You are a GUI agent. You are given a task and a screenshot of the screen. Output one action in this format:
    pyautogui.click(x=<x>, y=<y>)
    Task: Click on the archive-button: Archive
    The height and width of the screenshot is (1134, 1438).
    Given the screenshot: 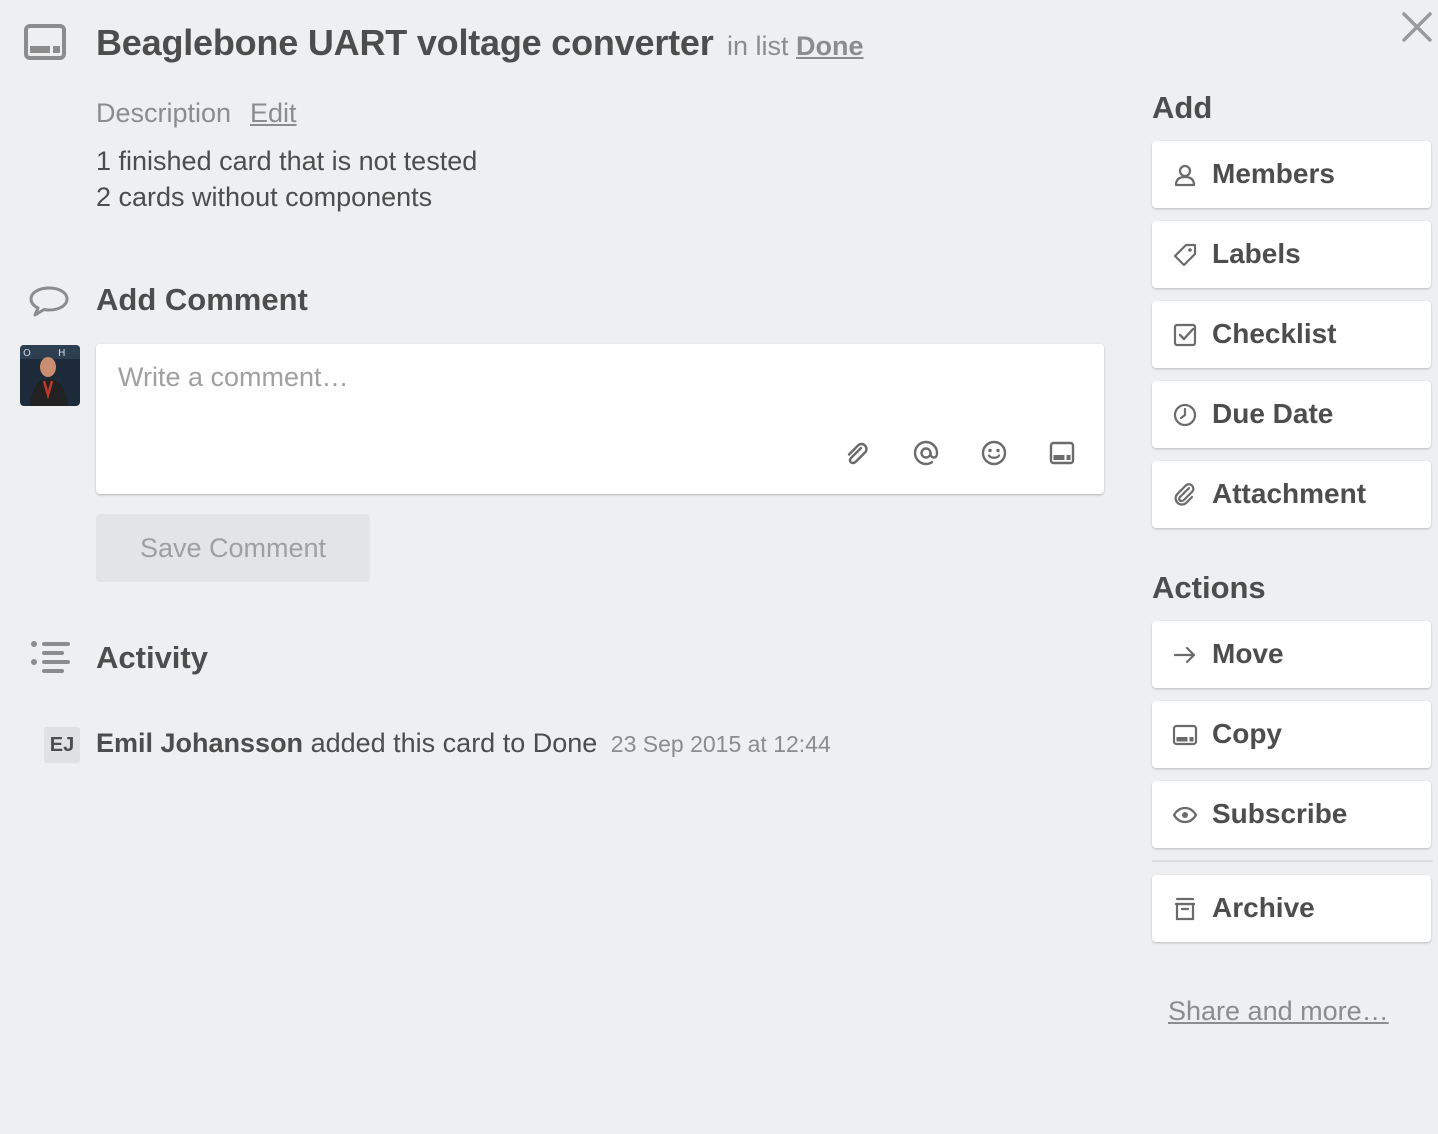 What is the action you would take?
    pyautogui.click(x=1291, y=908)
    